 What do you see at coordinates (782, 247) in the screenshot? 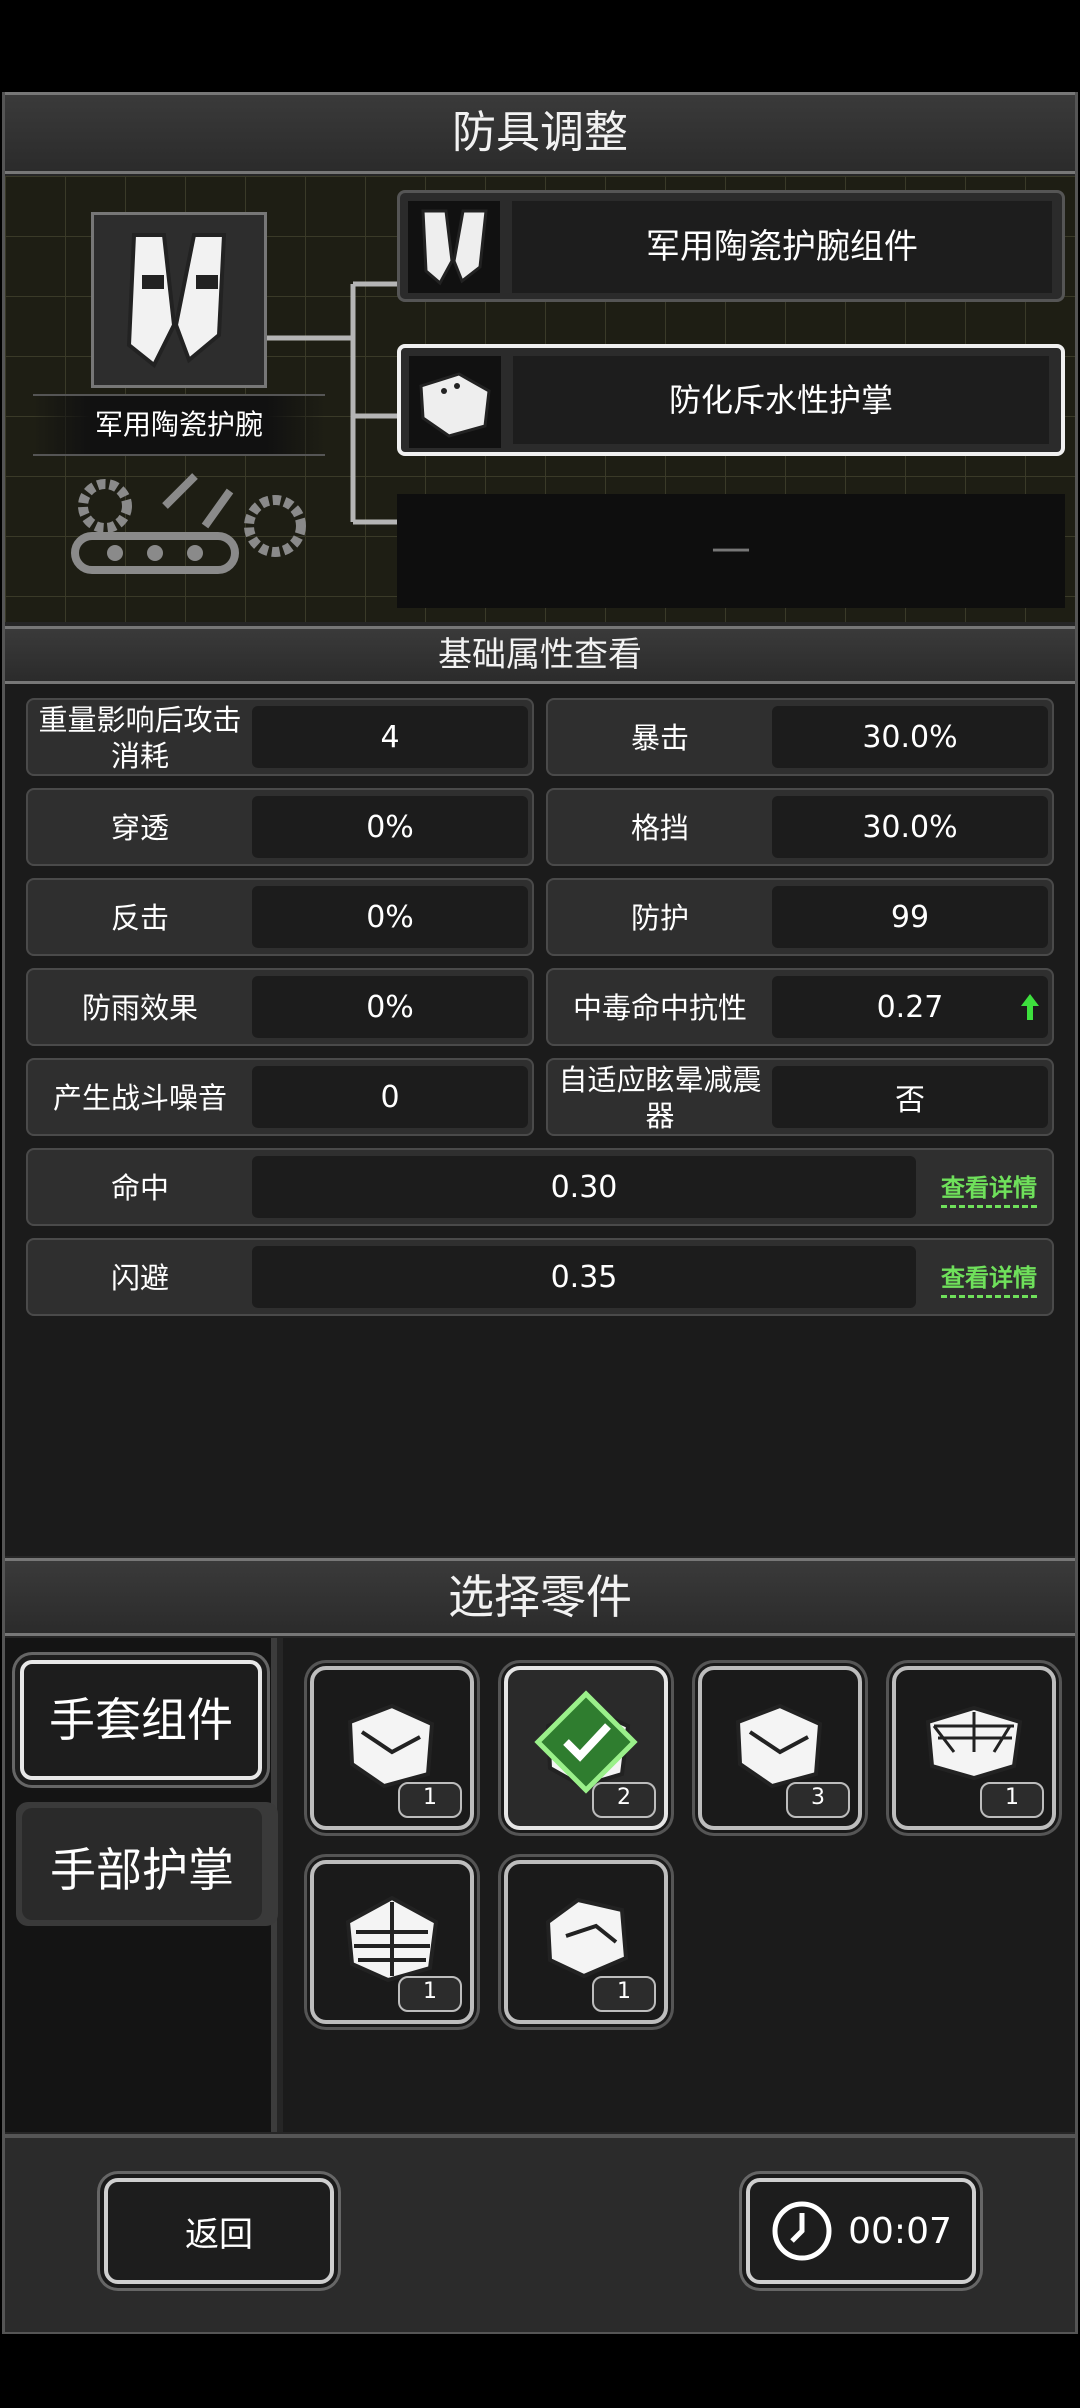
I see `component-label: 军用陶瓷护腕组件` at bounding box center [782, 247].